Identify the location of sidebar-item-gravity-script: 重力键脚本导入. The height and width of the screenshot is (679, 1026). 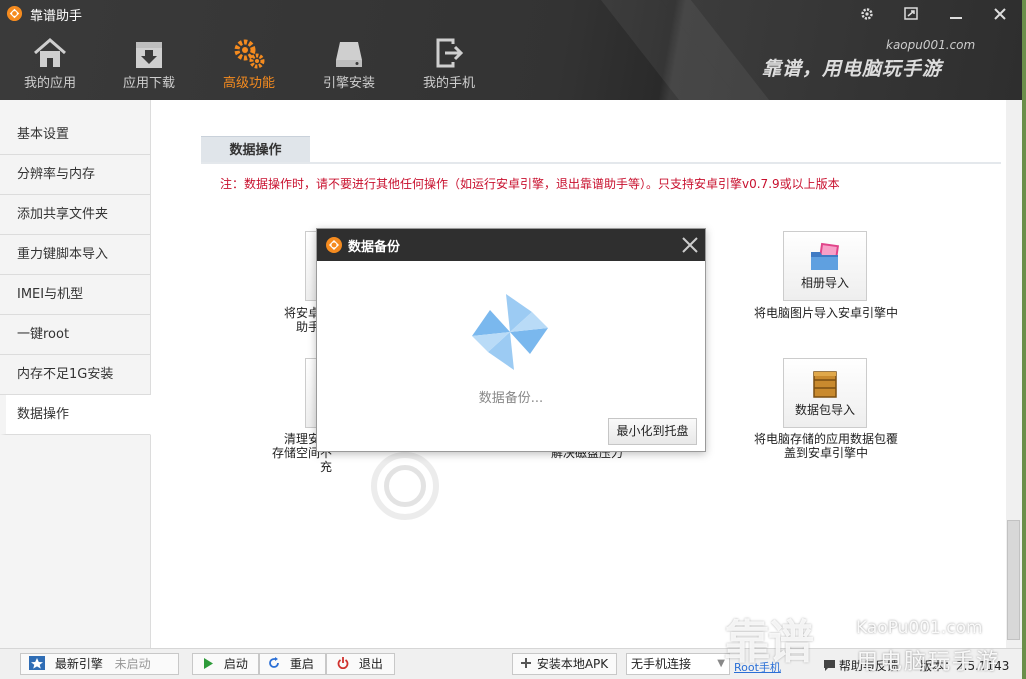
(75, 255).